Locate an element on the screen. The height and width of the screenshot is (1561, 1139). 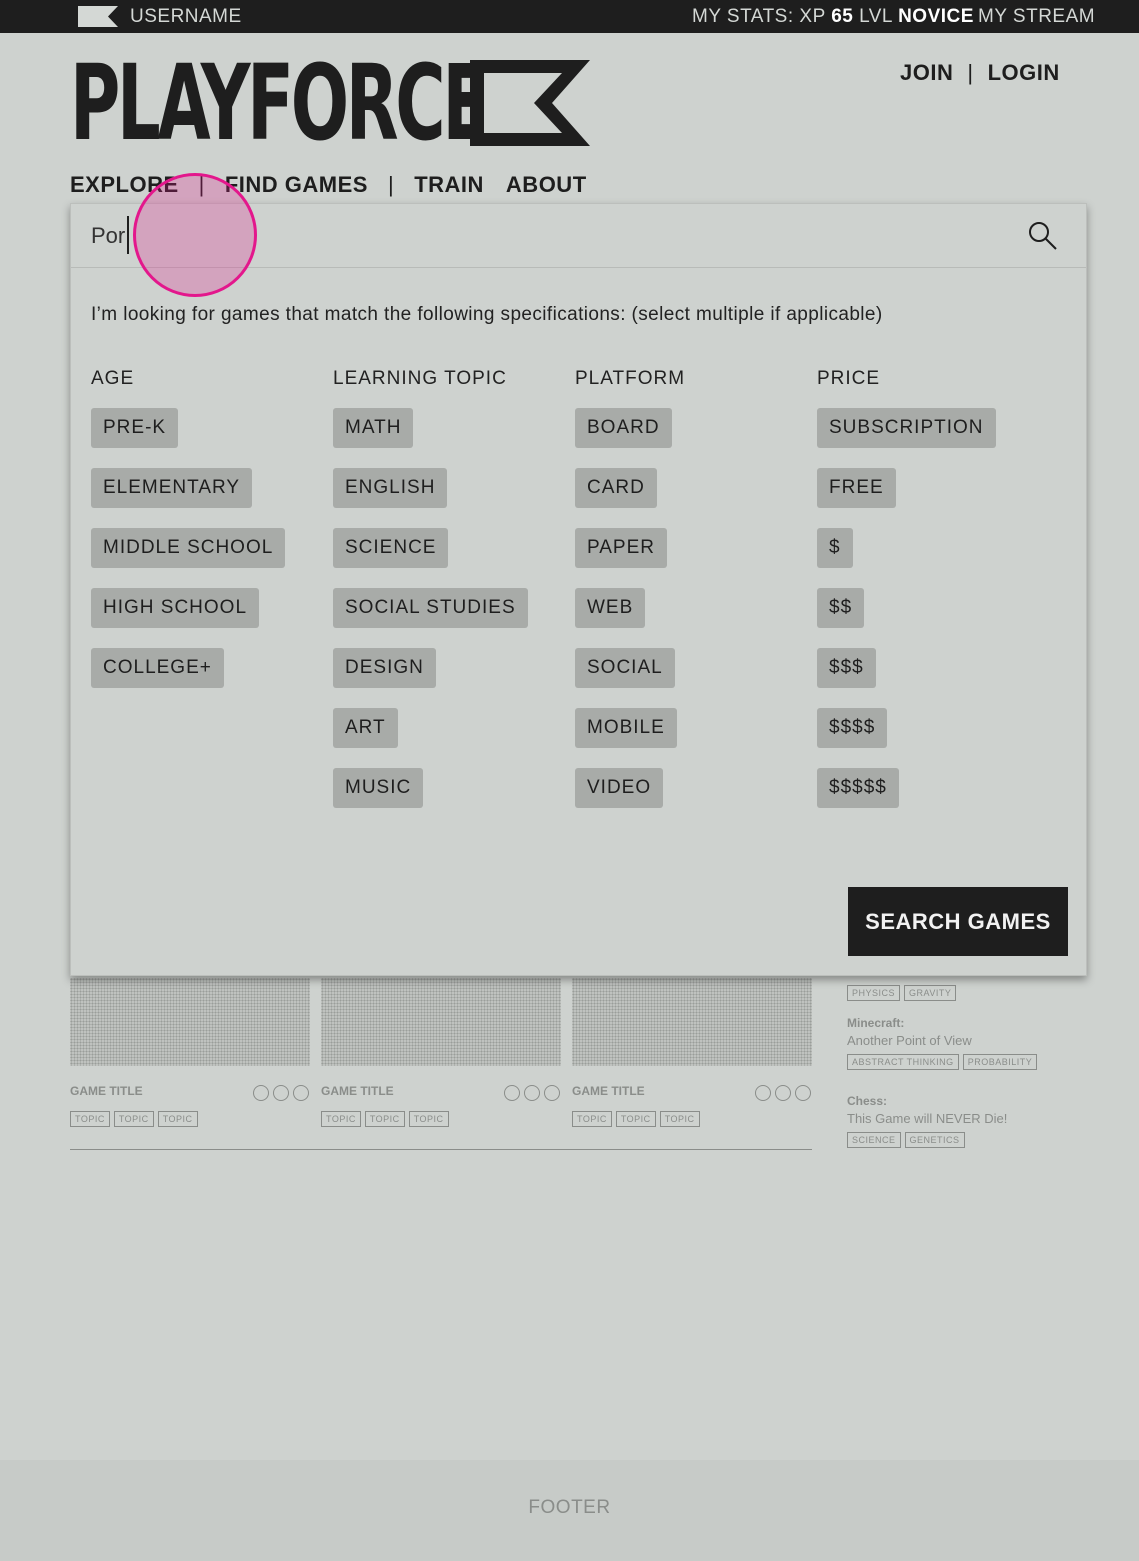
search-icon is located at coordinates (1043, 236).